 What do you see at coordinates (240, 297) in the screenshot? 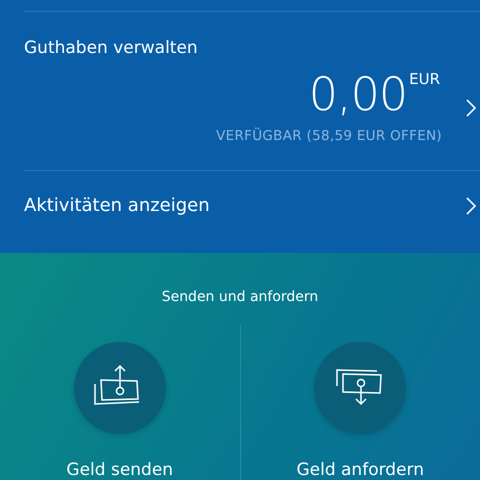
I see `section-heading: Senden und anfordern` at bounding box center [240, 297].